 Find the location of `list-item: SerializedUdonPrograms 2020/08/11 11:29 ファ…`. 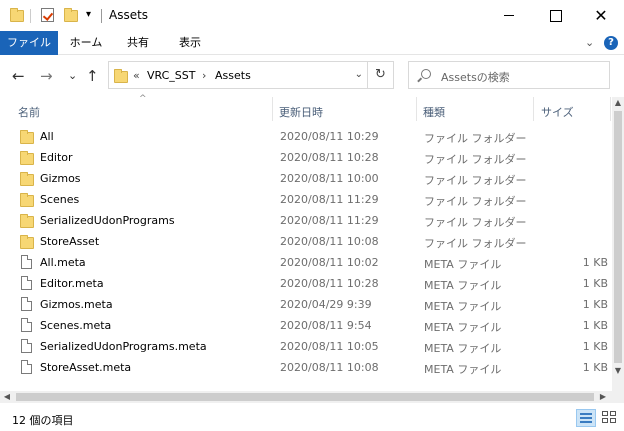

list-item: SerializedUdonPrograms 2020/08/11 11:29 ファ… is located at coordinates (306, 220).